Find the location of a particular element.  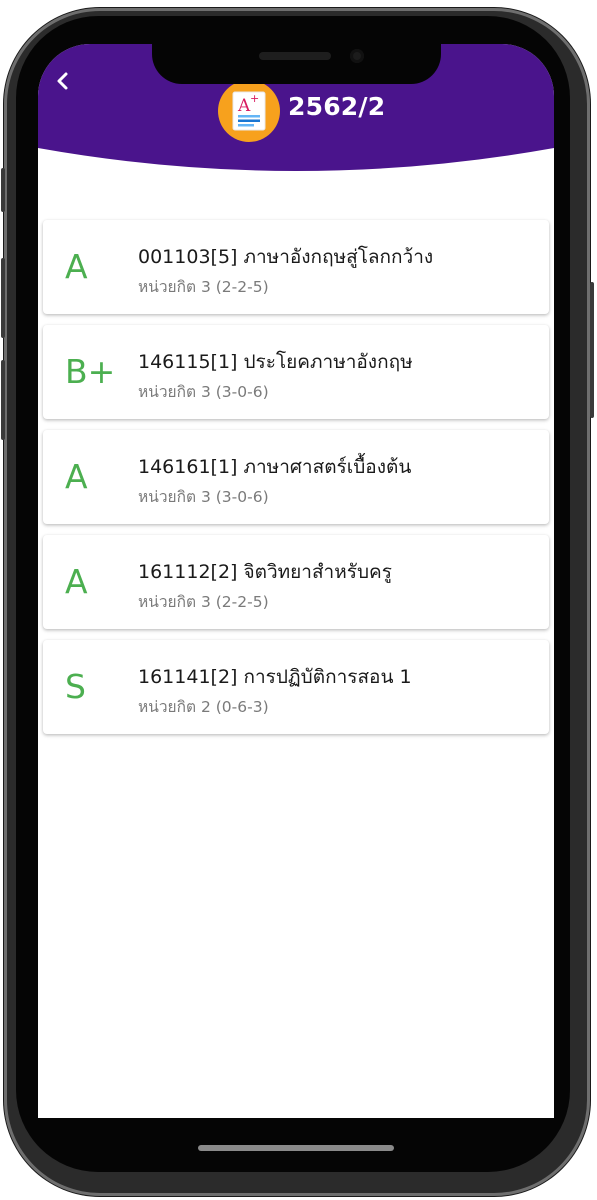

course-name: 161112[2] จิตวิทยาสำหรับครู is located at coordinates (265, 572).